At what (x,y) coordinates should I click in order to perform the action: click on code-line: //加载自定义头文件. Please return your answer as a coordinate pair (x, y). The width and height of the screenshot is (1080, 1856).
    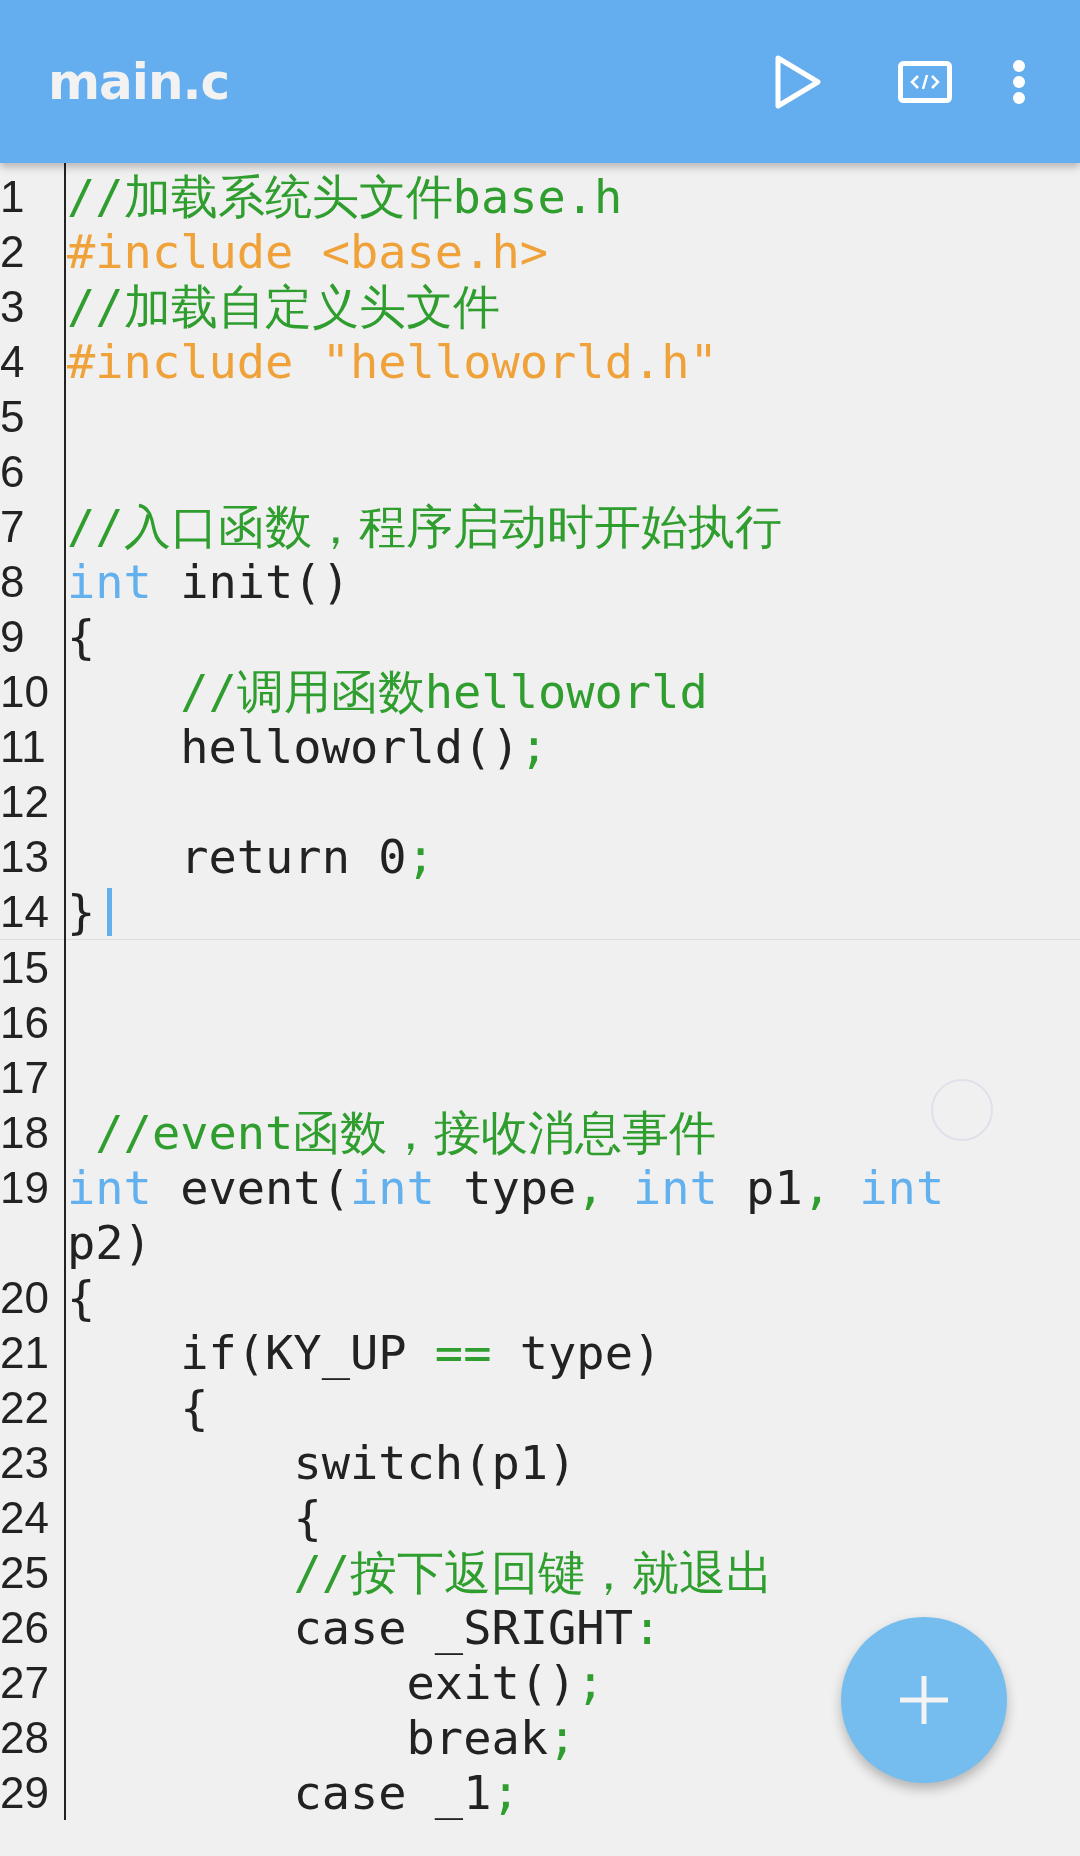
    Looking at the image, I should click on (284, 306).